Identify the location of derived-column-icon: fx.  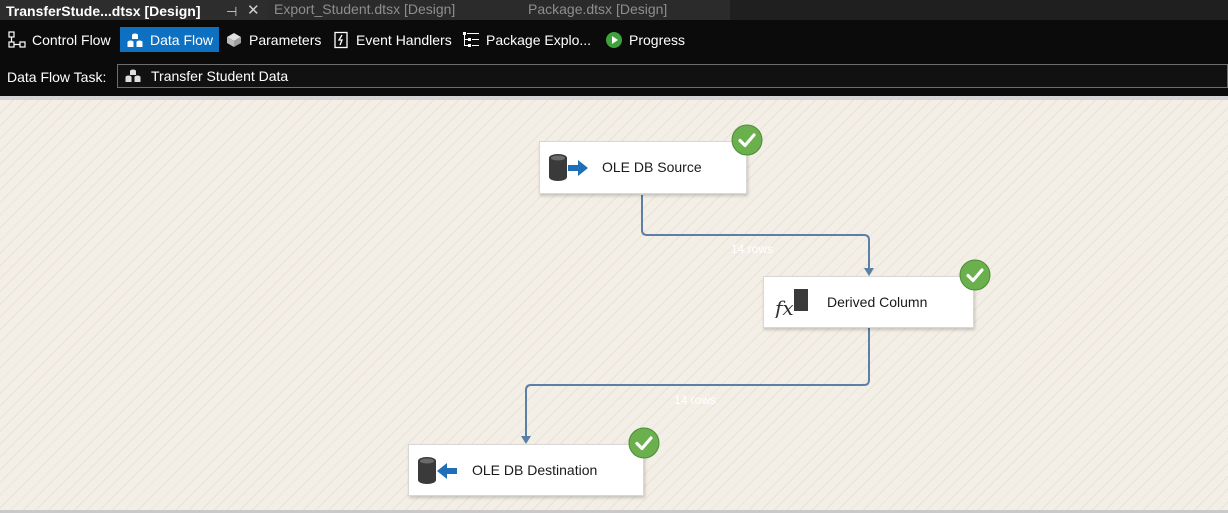
(792, 304).